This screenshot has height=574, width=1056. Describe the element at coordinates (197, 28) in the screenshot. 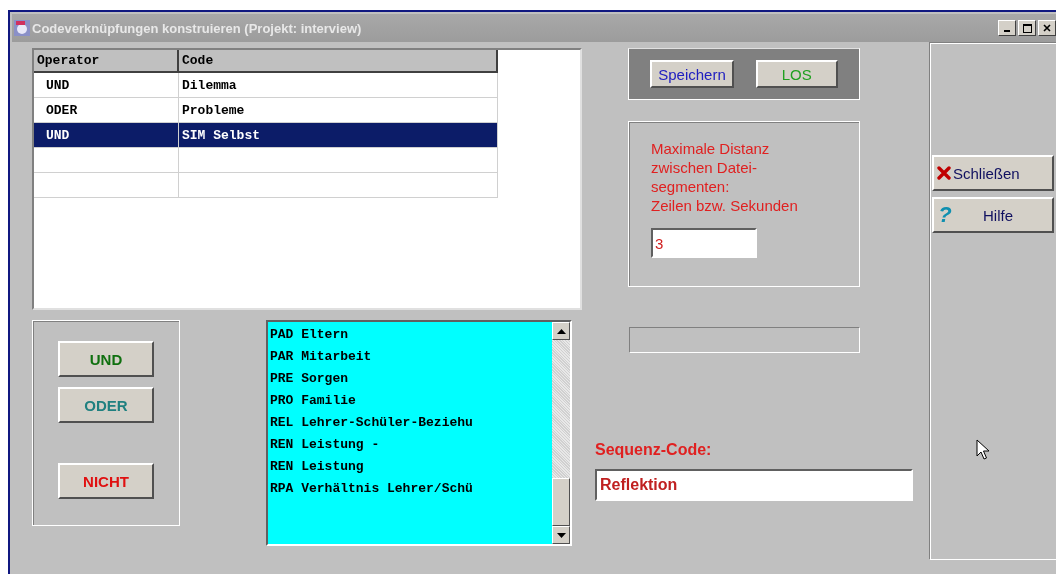

I see `window-title: Codeverknüpfungen konstruieren (Projekt: interview)` at that location.